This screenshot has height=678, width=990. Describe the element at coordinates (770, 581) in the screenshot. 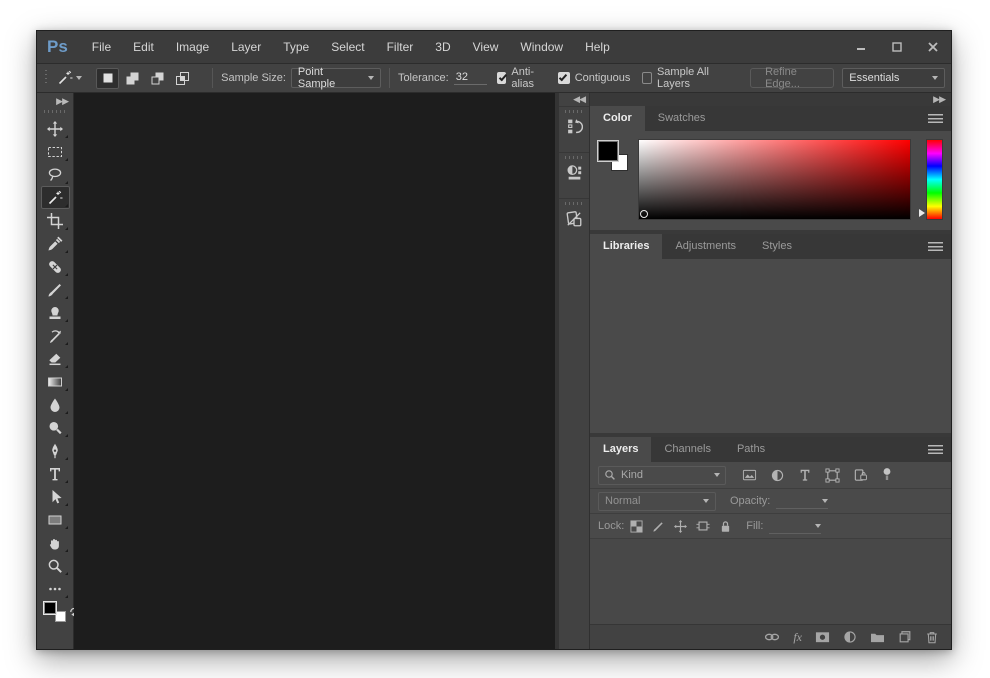

I see `layers-list` at that location.